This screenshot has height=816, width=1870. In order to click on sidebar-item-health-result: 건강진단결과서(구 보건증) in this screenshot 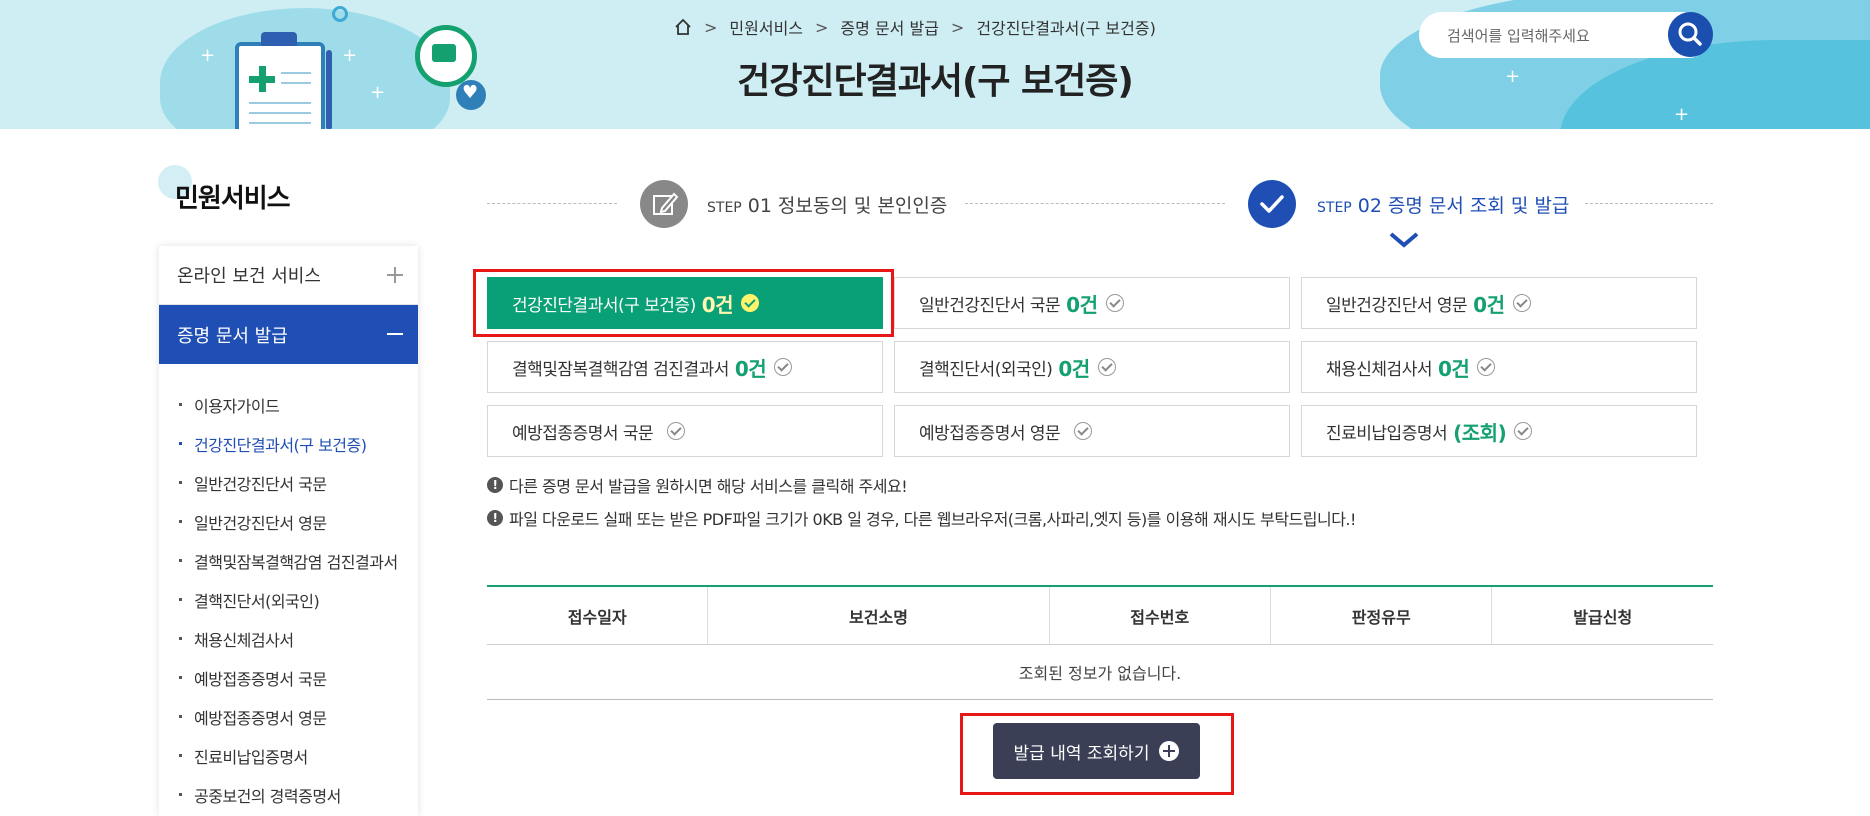, I will do `click(287, 443)`.